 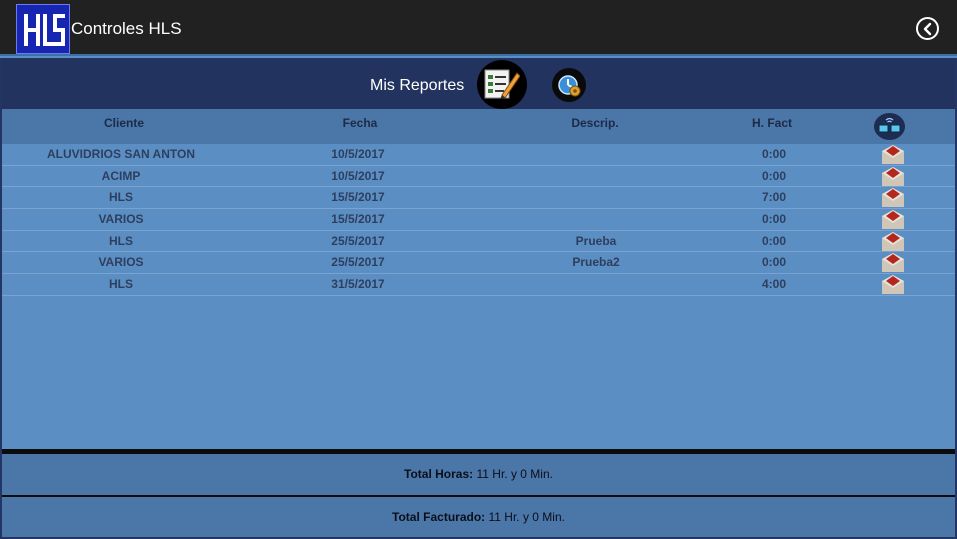 What do you see at coordinates (596, 262) in the screenshot?
I see `cell-descrip: Prueba2` at bounding box center [596, 262].